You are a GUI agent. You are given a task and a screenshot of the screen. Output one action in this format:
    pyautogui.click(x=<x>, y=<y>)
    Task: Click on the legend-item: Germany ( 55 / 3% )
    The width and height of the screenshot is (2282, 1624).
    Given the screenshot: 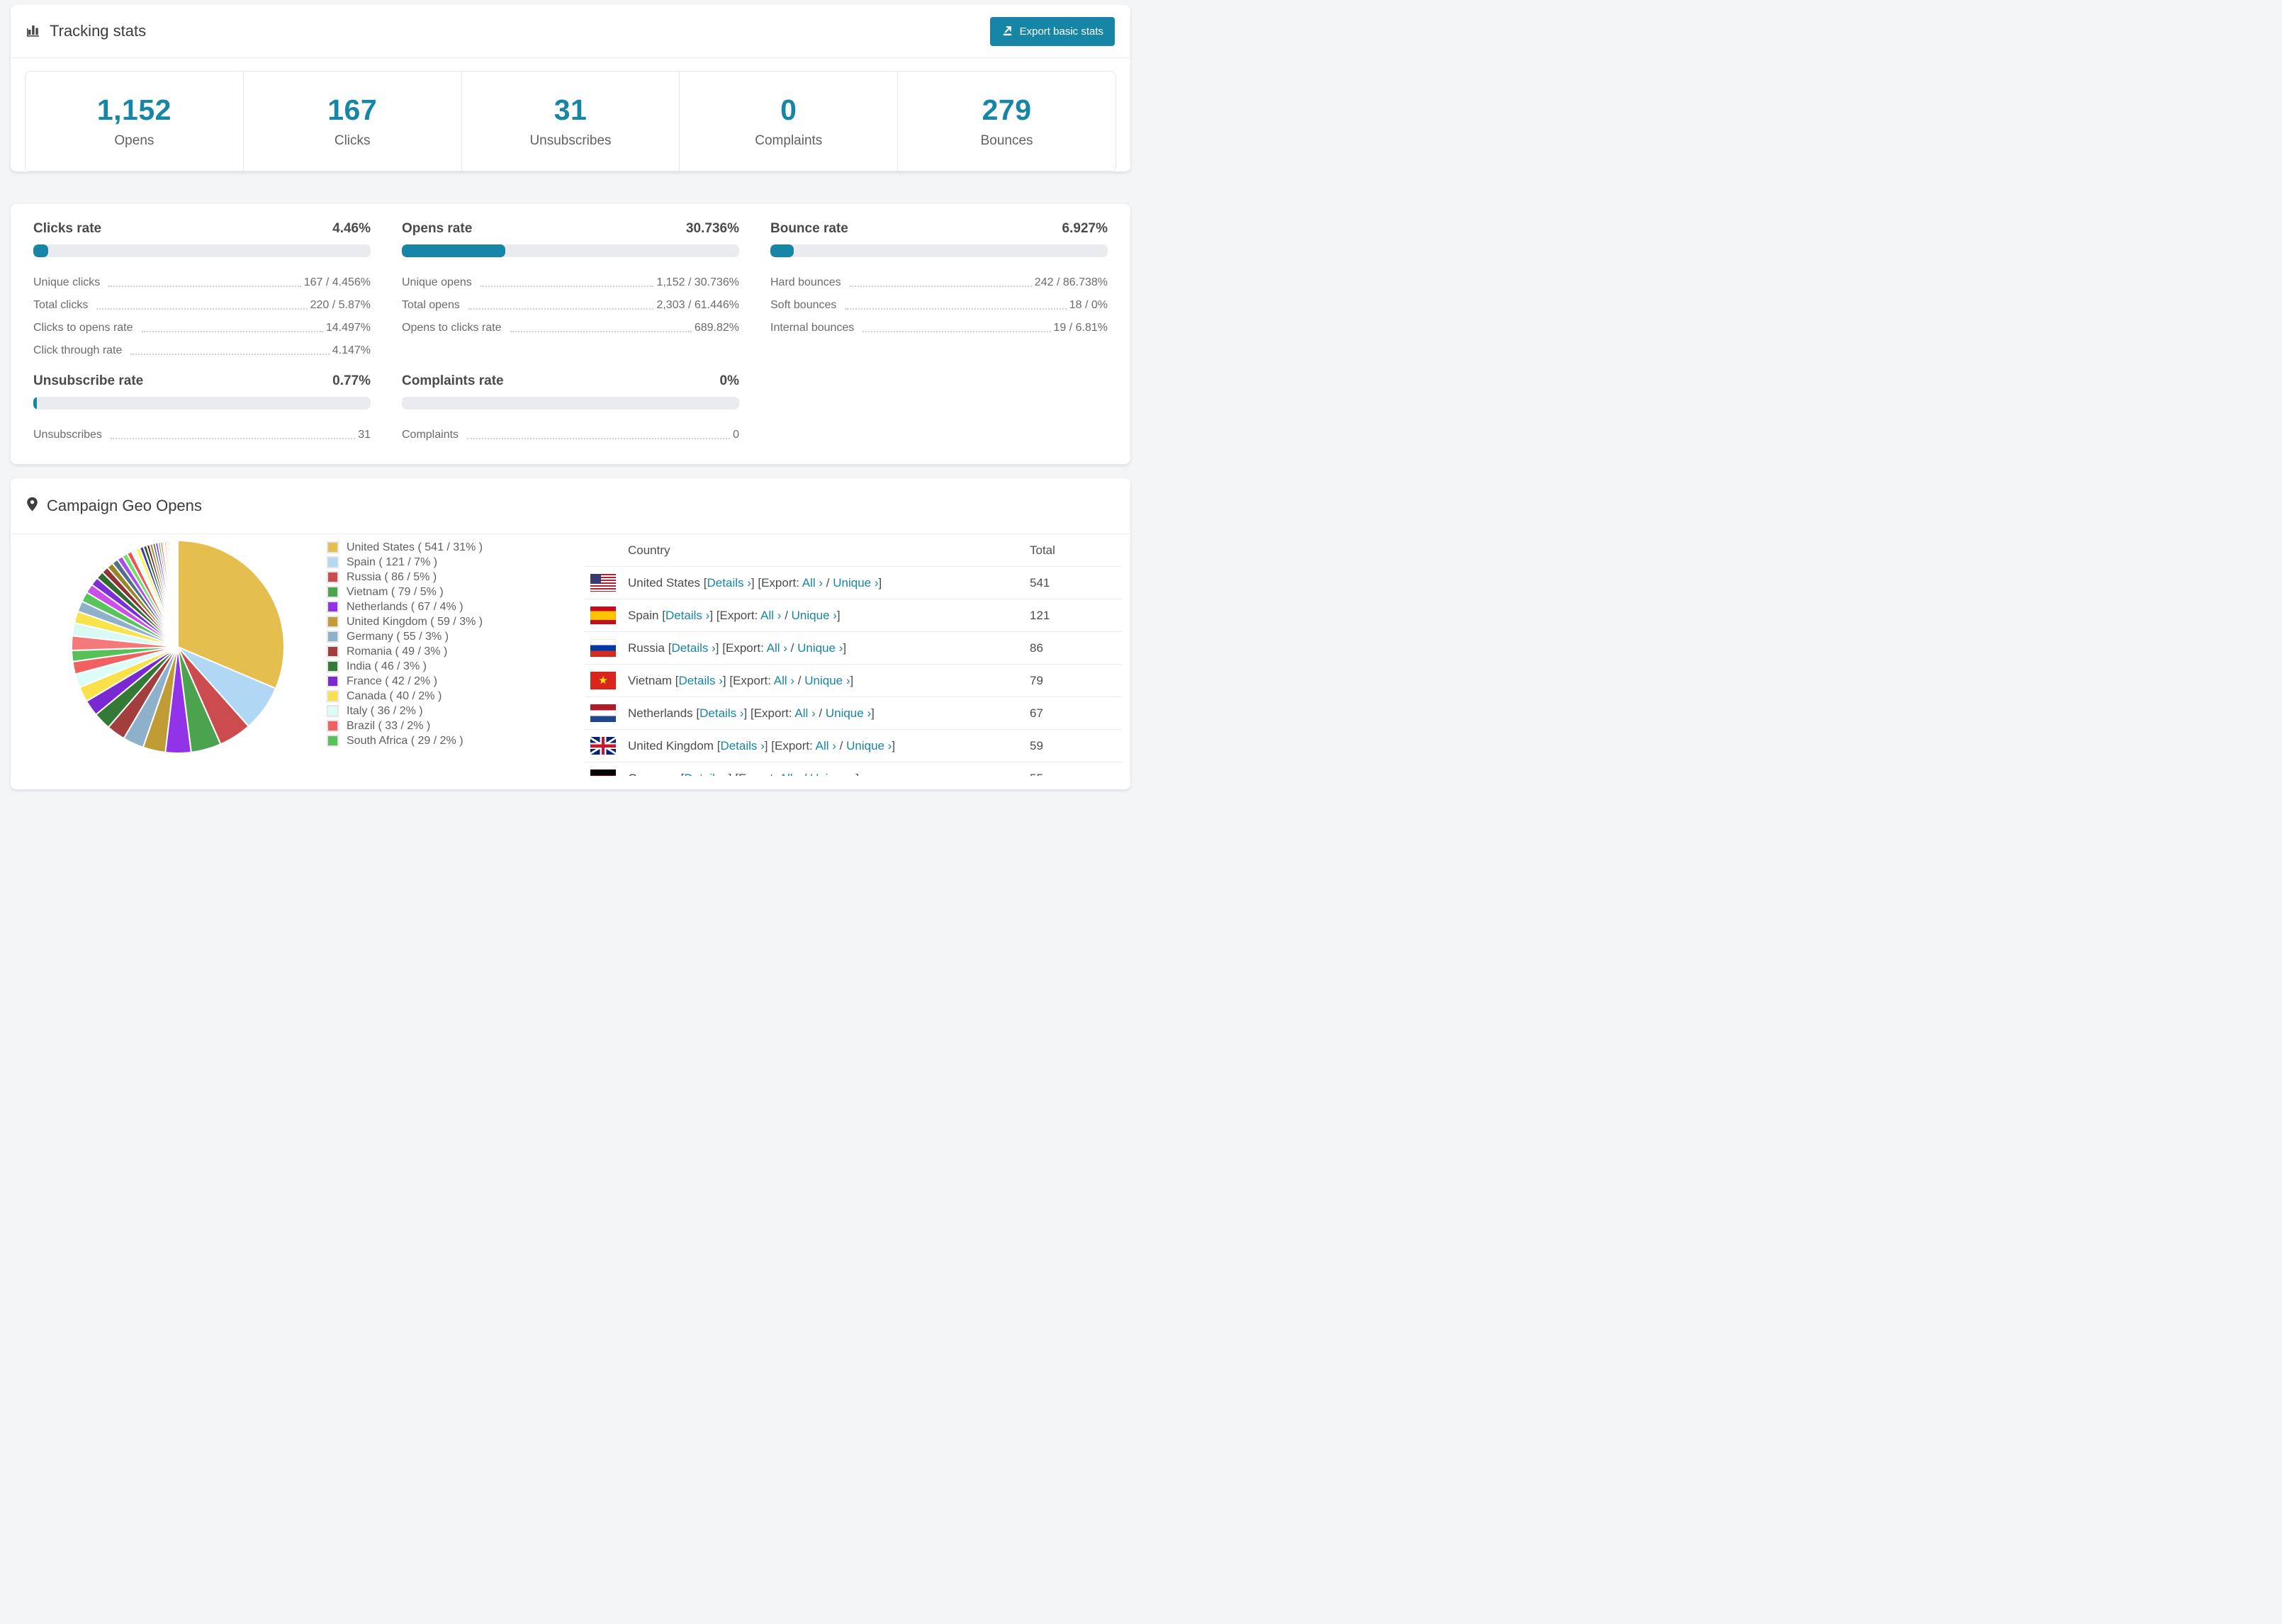 What is the action you would take?
    pyautogui.click(x=412, y=637)
    